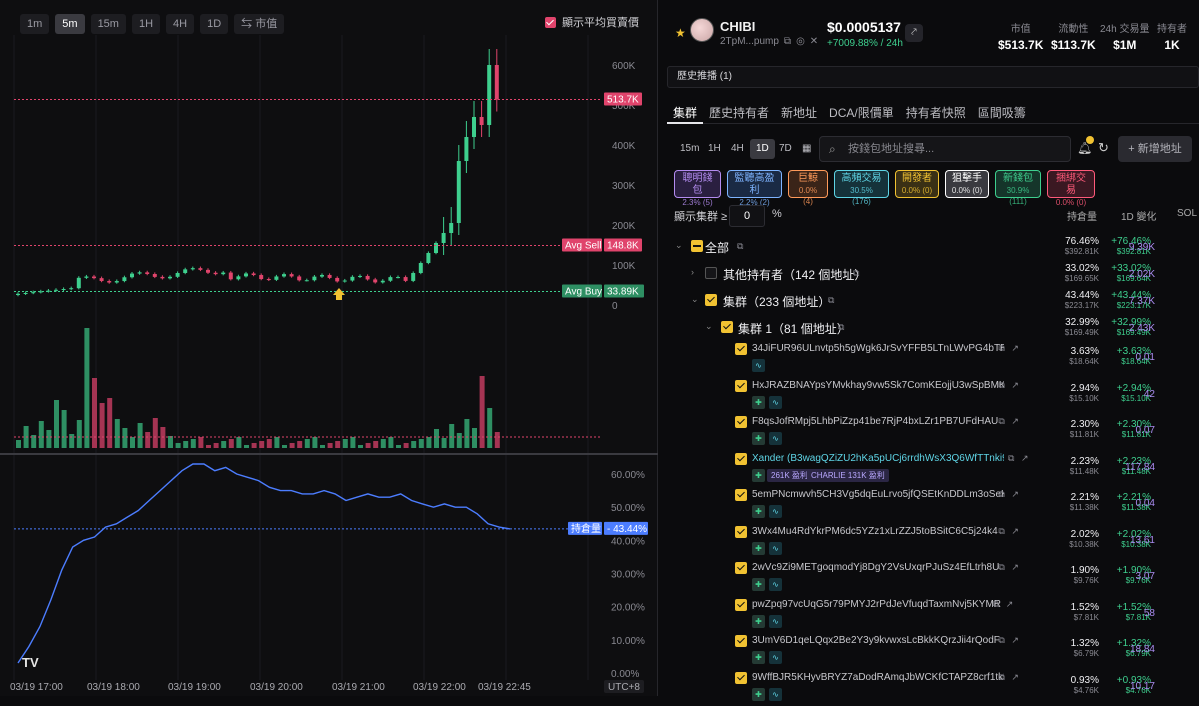 The height and width of the screenshot is (706, 1199). Describe the element at coordinates (1155, 149) in the screenshot. I see `add-address-button: + 新增地址` at that location.